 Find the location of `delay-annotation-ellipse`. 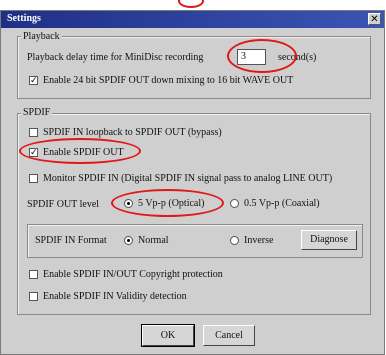

delay-annotation-ellipse is located at coordinates (262, 56).